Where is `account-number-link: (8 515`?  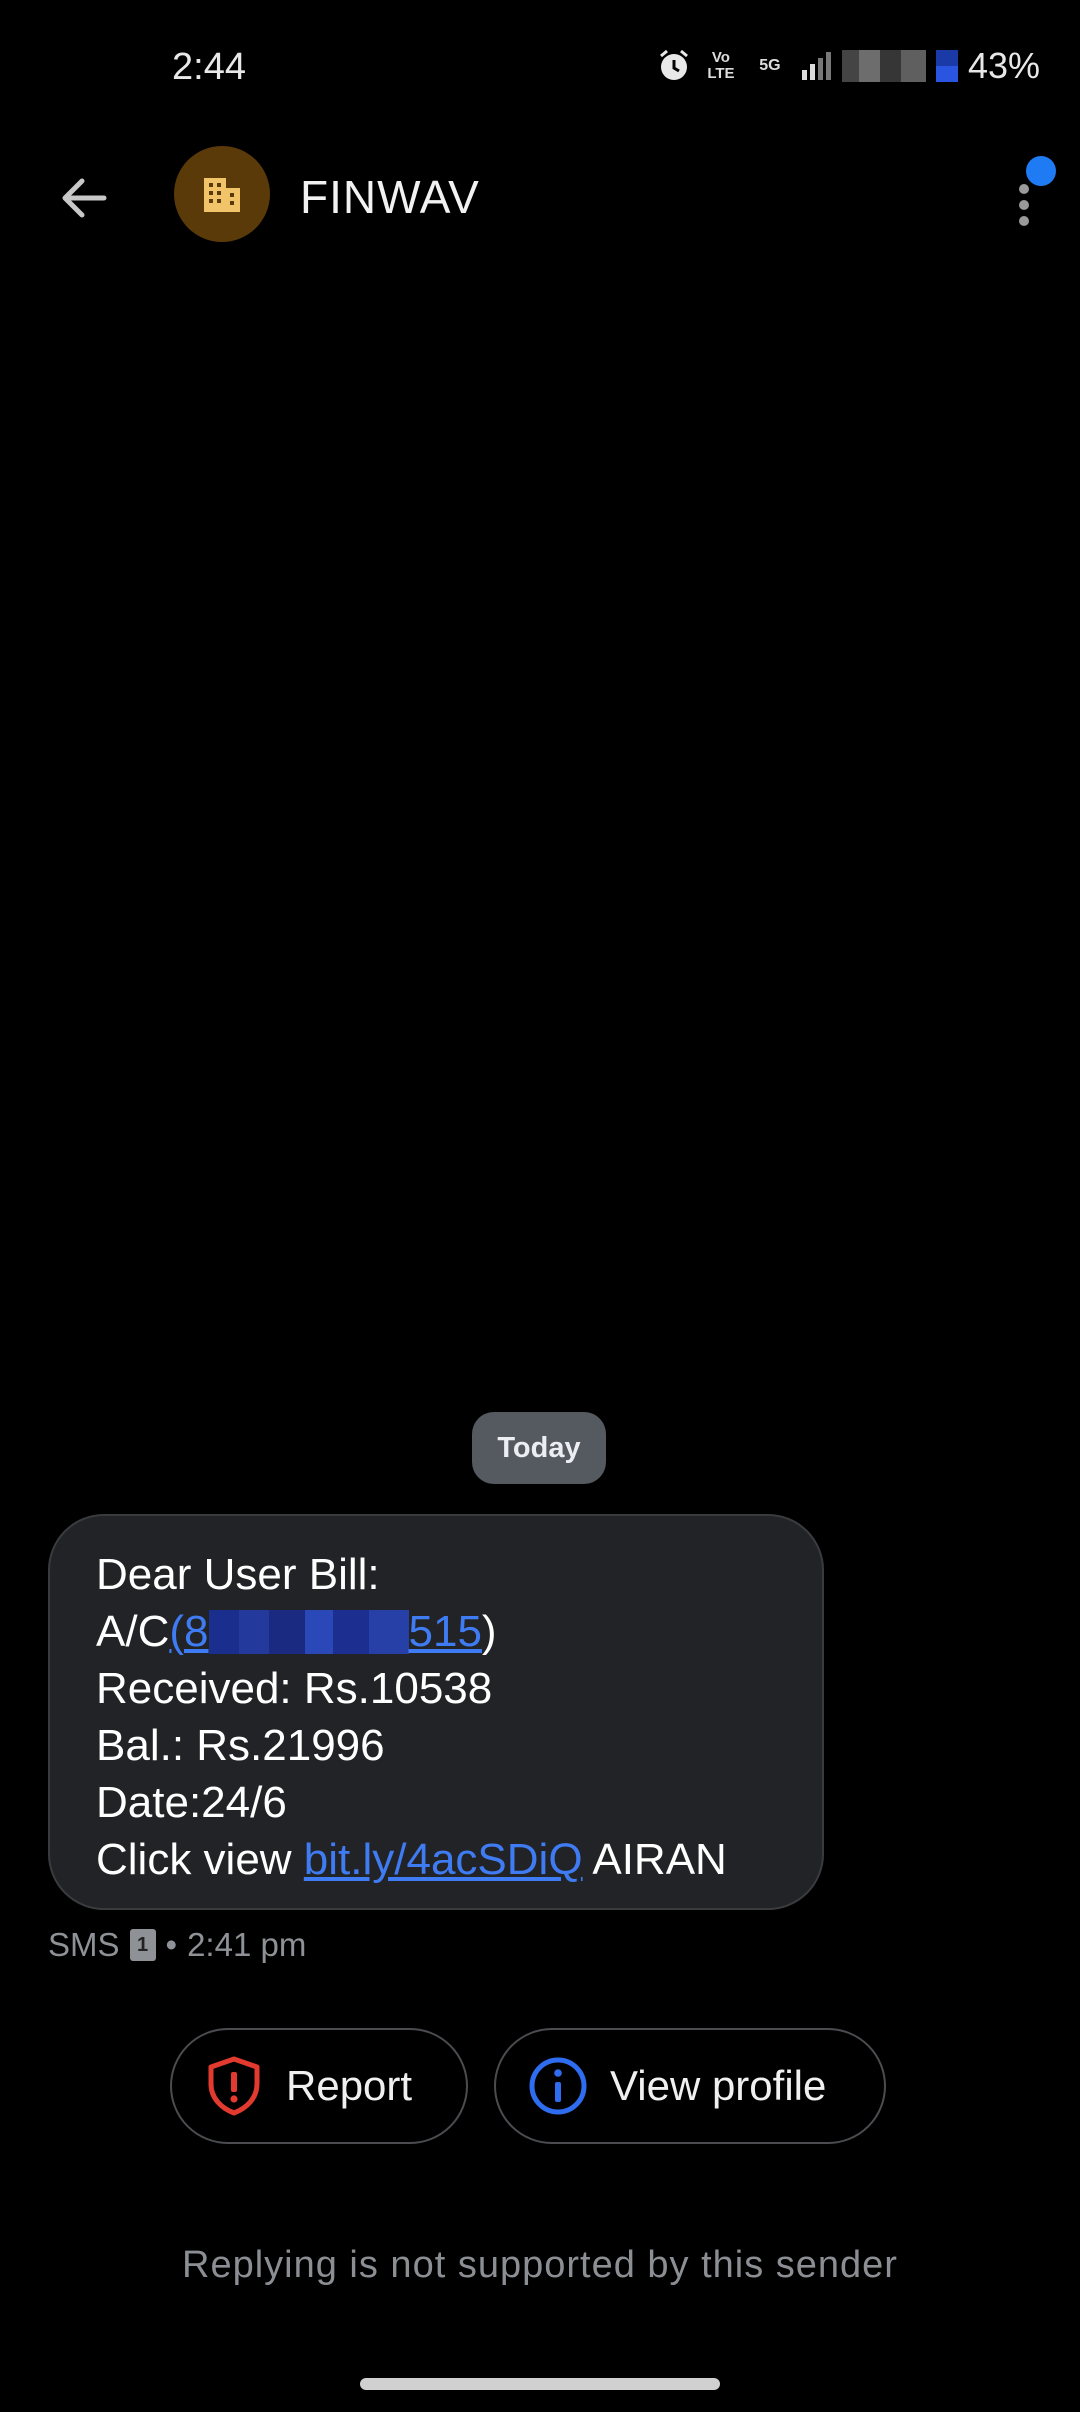
account-number-link: (8 515 is located at coordinates (325, 1631).